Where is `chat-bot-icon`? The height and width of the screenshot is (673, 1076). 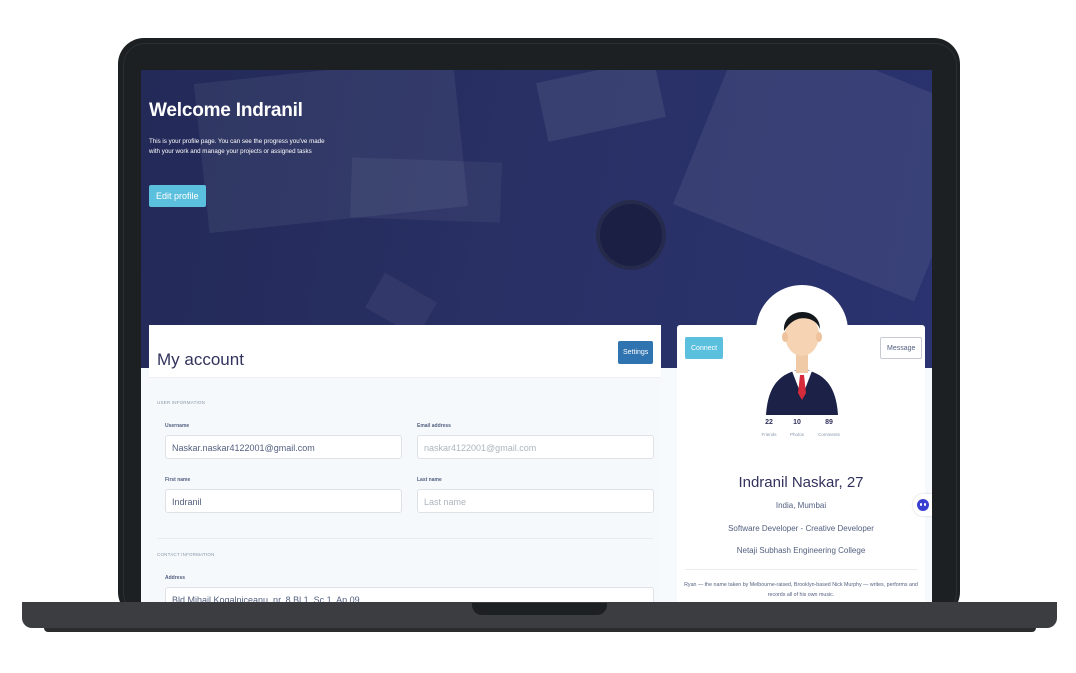
chat-bot-icon is located at coordinates (923, 505).